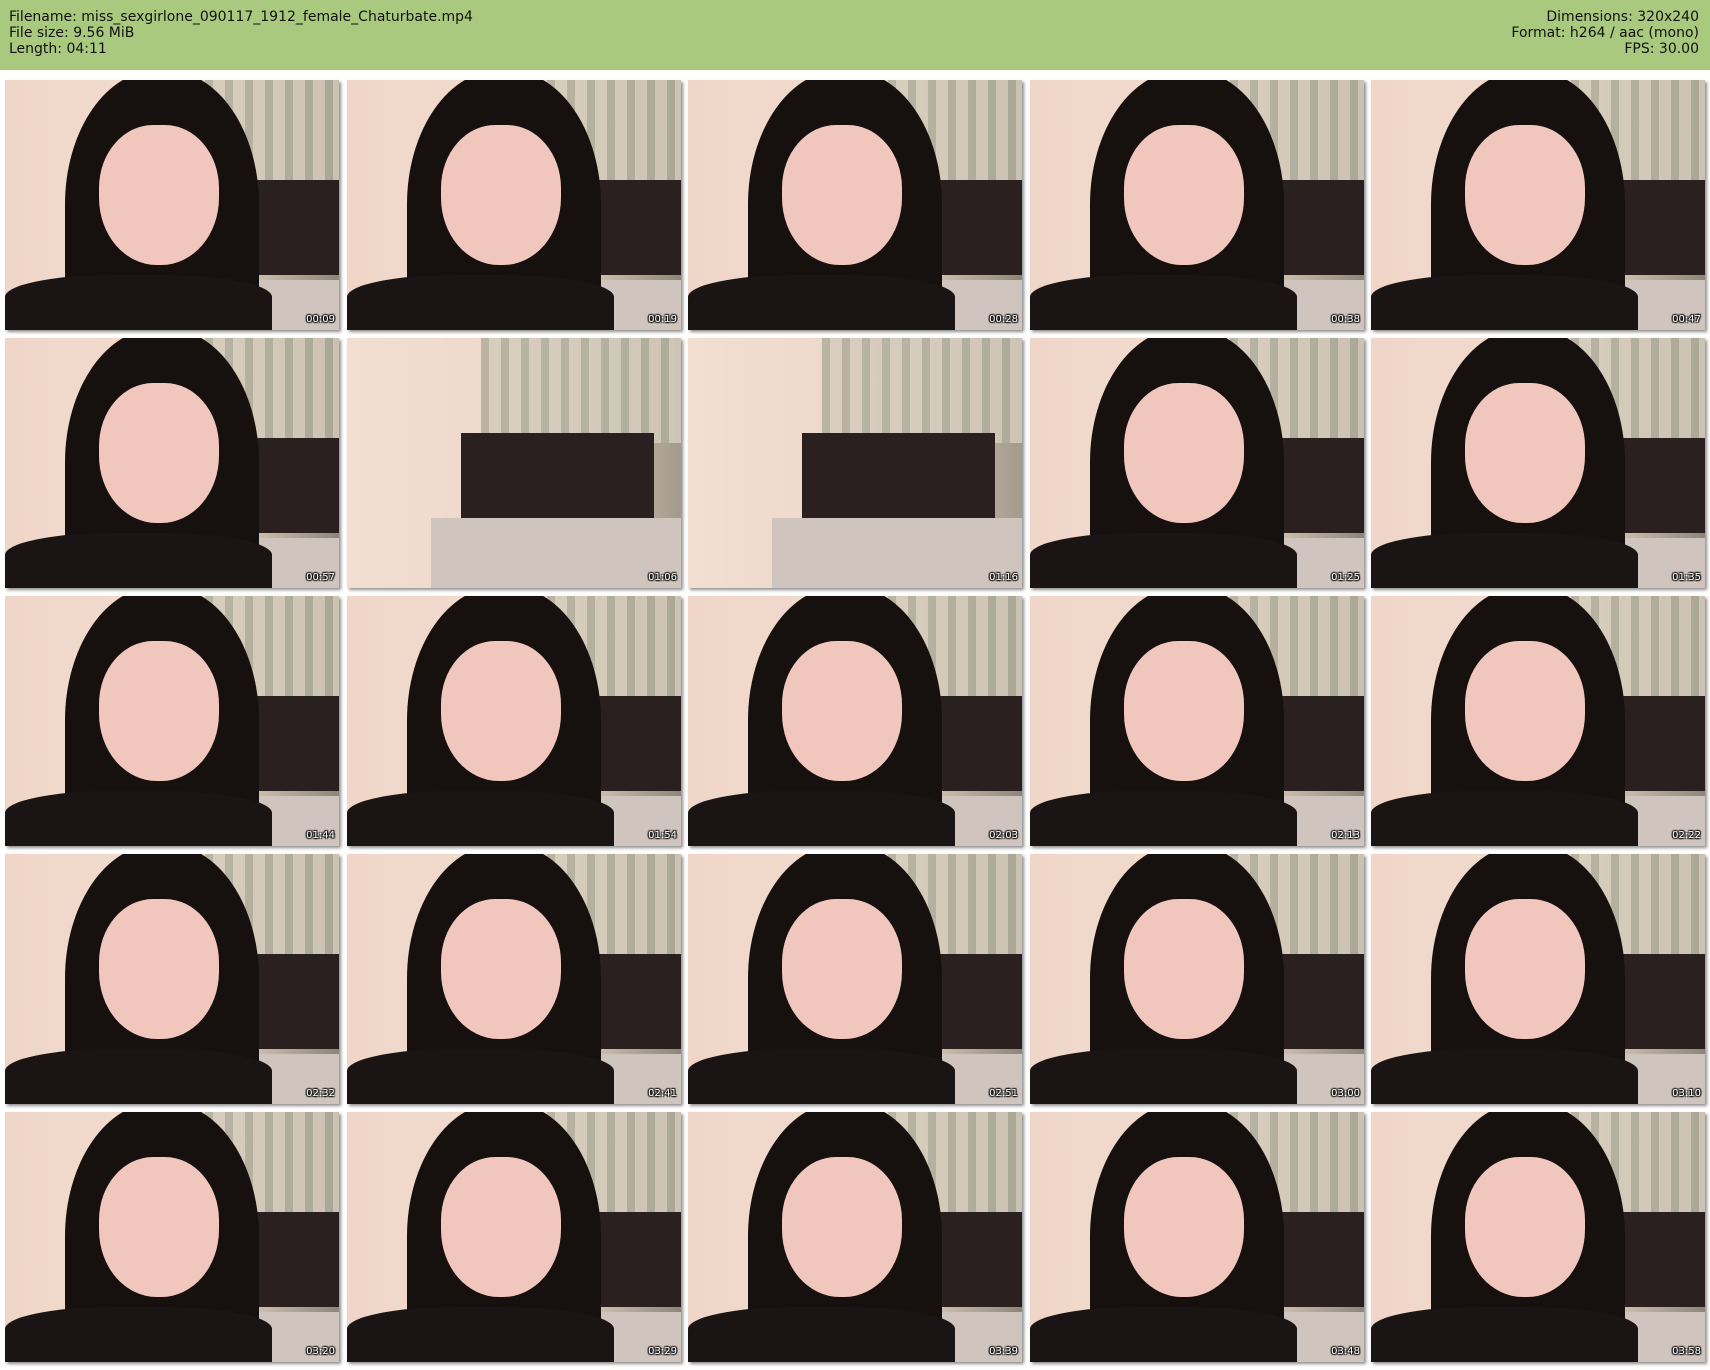  I want to click on thumbnail-timestamp: 00:19, so click(662, 319).